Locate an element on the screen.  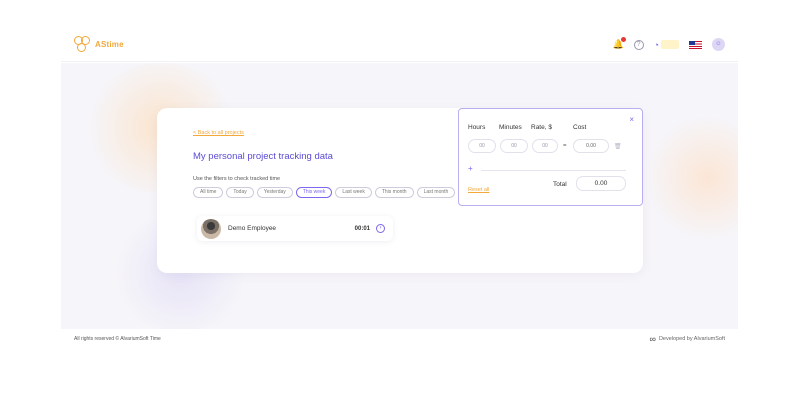
top-bar: AStime 🔔 ? ◔ ☺ is located at coordinates (399, 45).